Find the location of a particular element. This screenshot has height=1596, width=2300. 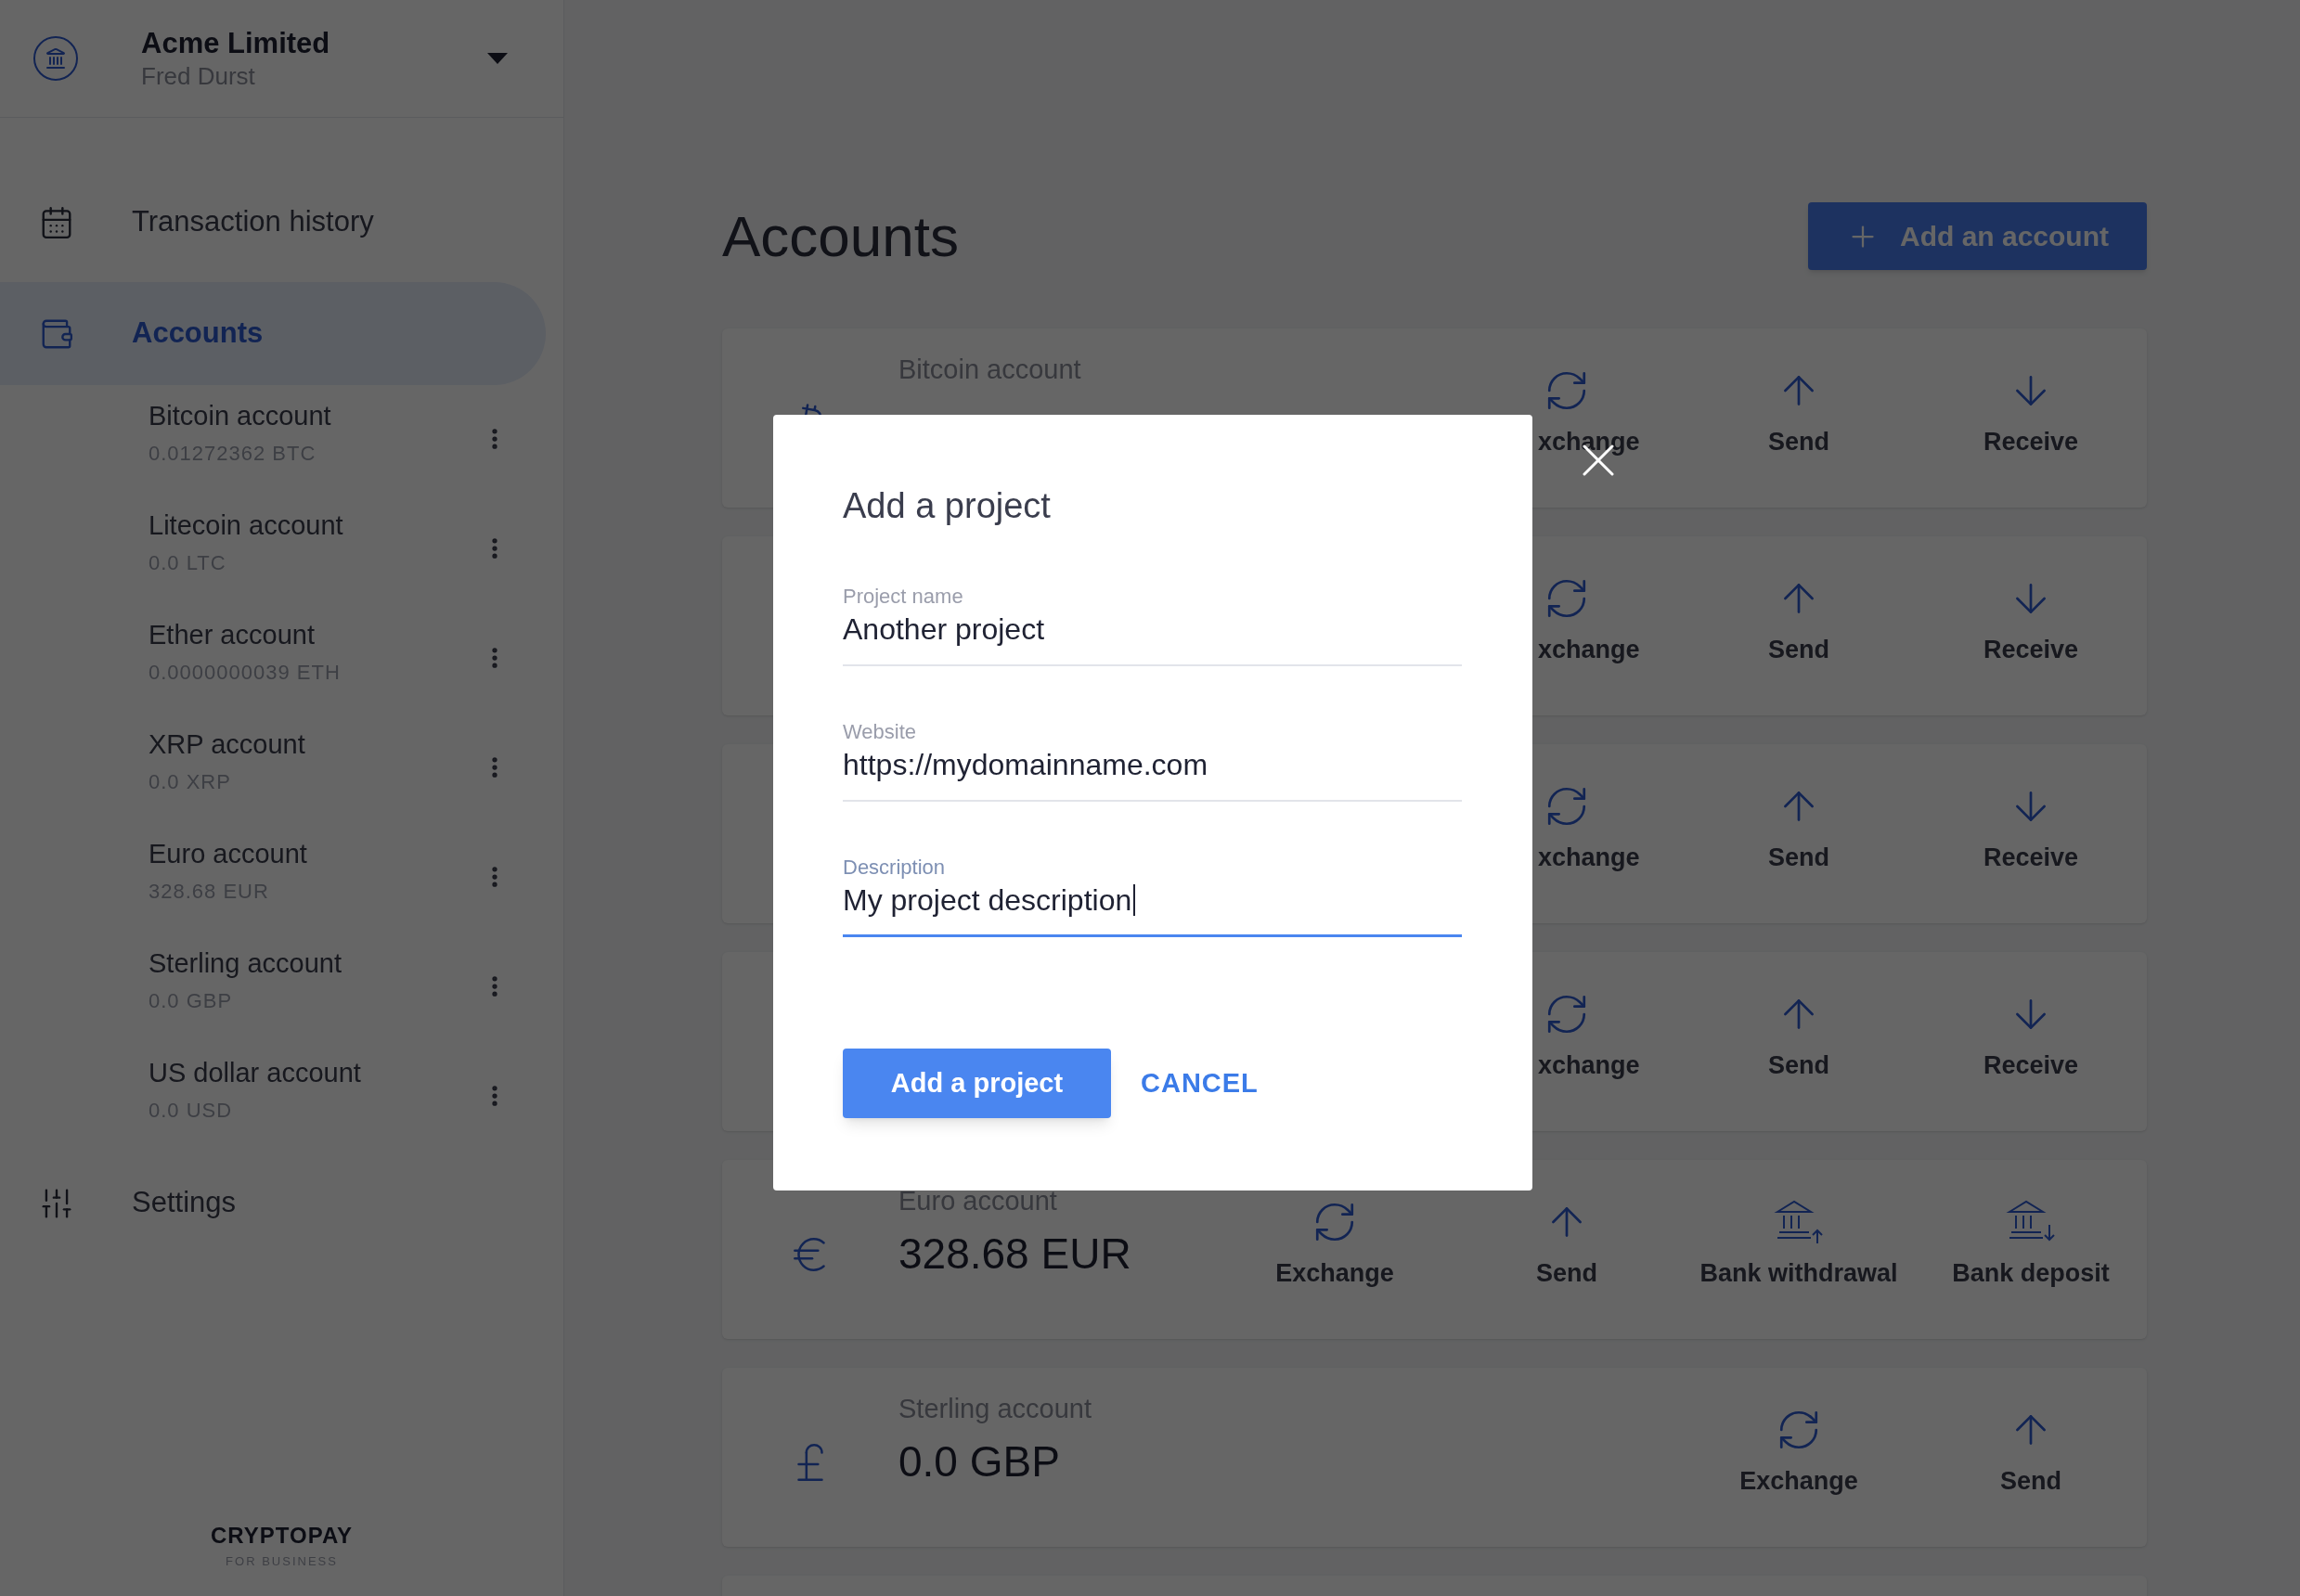

account-balance: 0.0 GBP is located at coordinates (979, 1462).